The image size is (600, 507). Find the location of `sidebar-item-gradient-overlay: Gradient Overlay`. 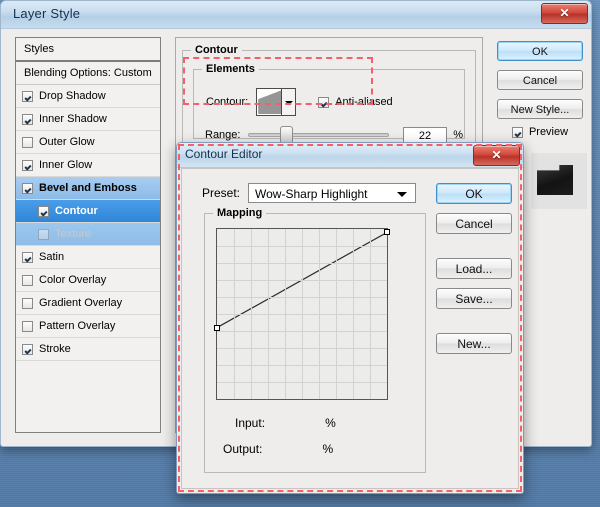

sidebar-item-gradient-overlay: Gradient Overlay is located at coordinates (88, 303).